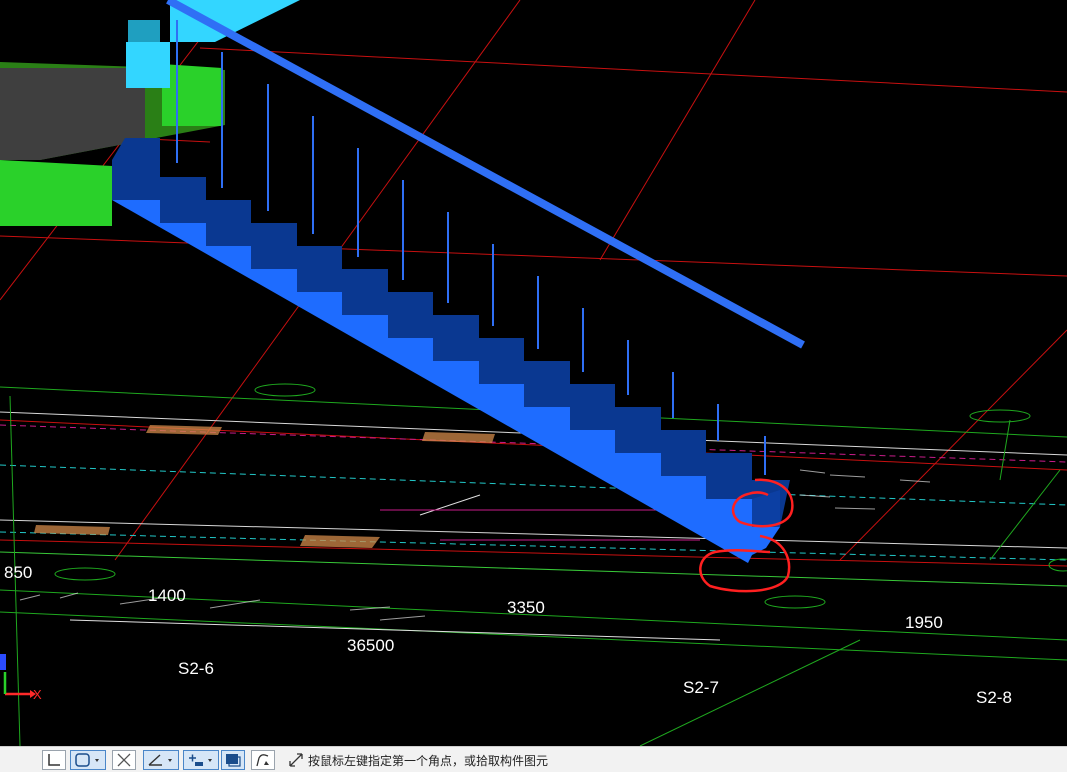 The image size is (1067, 772). What do you see at coordinates (18, 572) in the screenshot?
I see `dimension-label: 850` at bounding box center [18, 572].